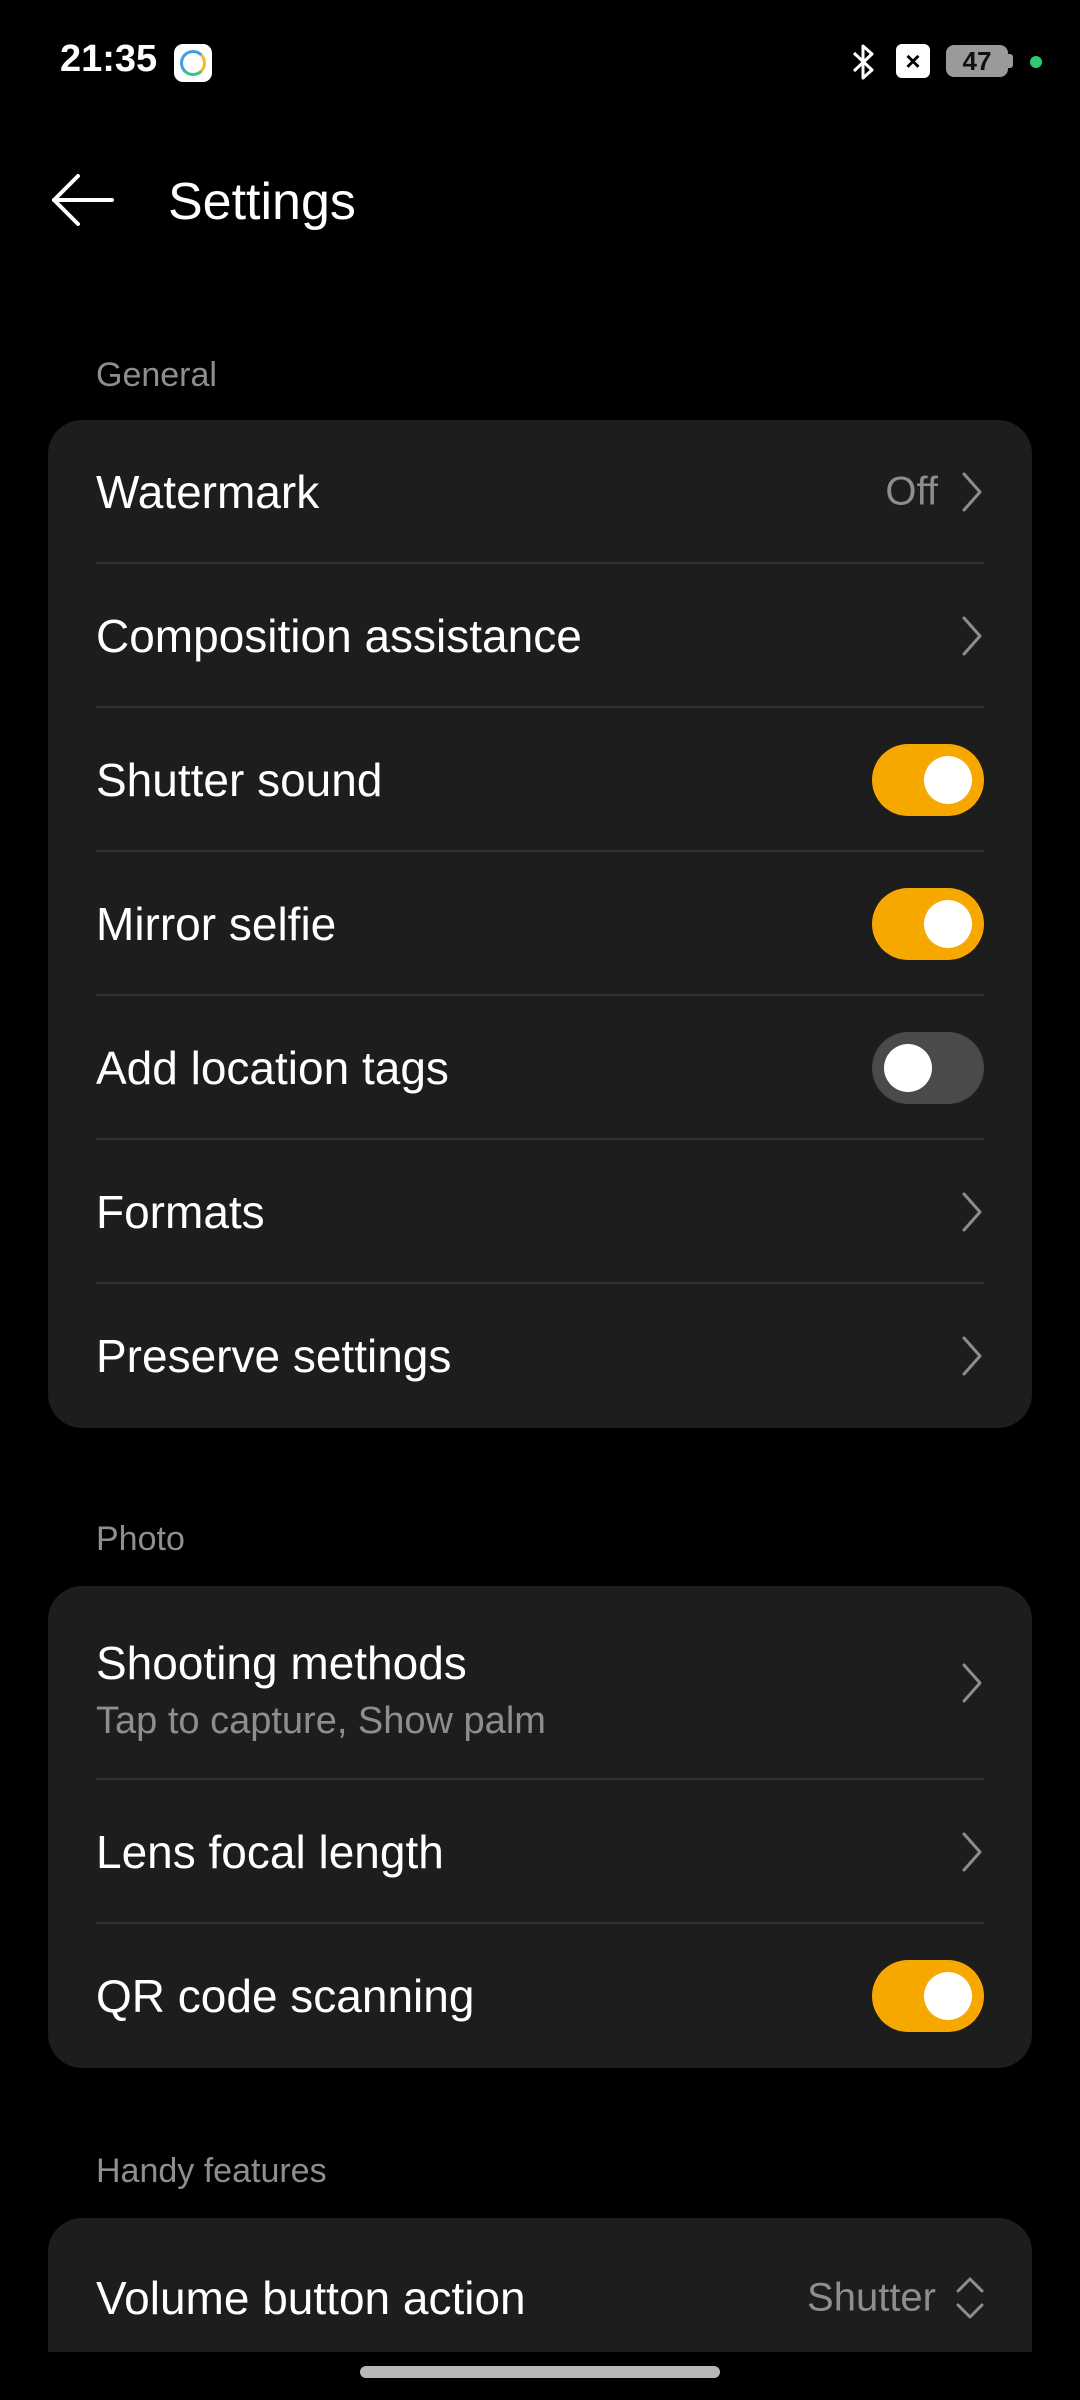 This screenshot has width=1080, height=2400. What do you see at coordinates (928, 780) in the screenshot?
I see `shutter-sound-toggle` at bounding box center [928, 780].